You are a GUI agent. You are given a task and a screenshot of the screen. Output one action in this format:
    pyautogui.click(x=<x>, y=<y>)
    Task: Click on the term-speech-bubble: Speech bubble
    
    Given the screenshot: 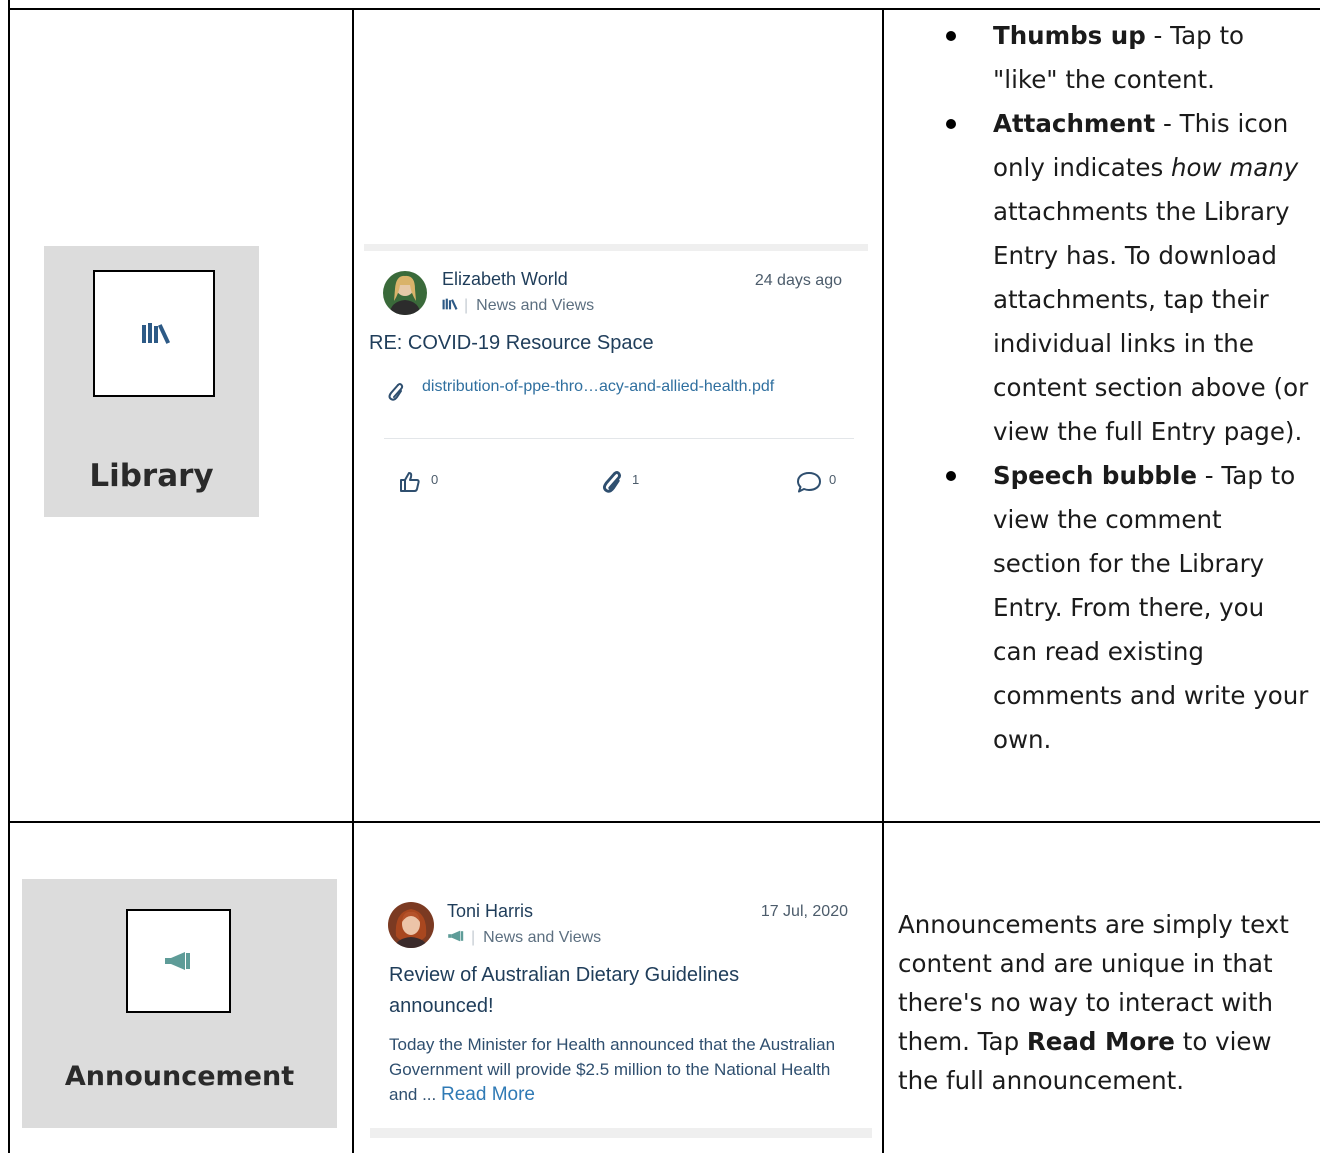 What is the action you would take?
    pyautogui.click(x=1095, y=475)
    